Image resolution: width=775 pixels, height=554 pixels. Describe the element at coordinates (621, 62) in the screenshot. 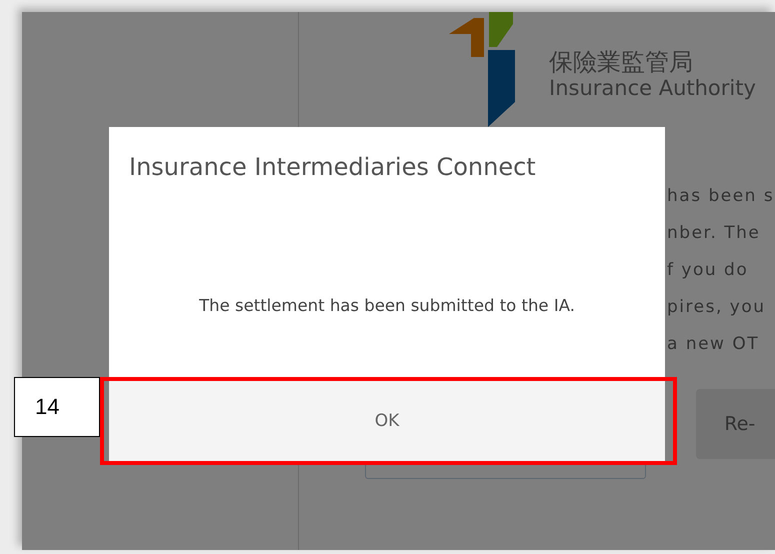

I see `logo-chinese-name: 保險業監管局` at that location.